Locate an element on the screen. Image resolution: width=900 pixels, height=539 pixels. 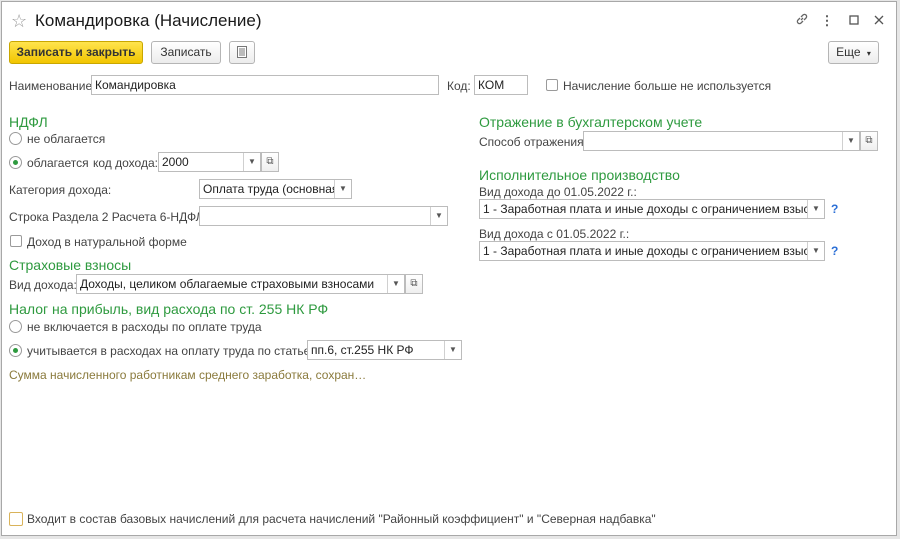
name-field: Командировка is located at coordinates (265, 85).